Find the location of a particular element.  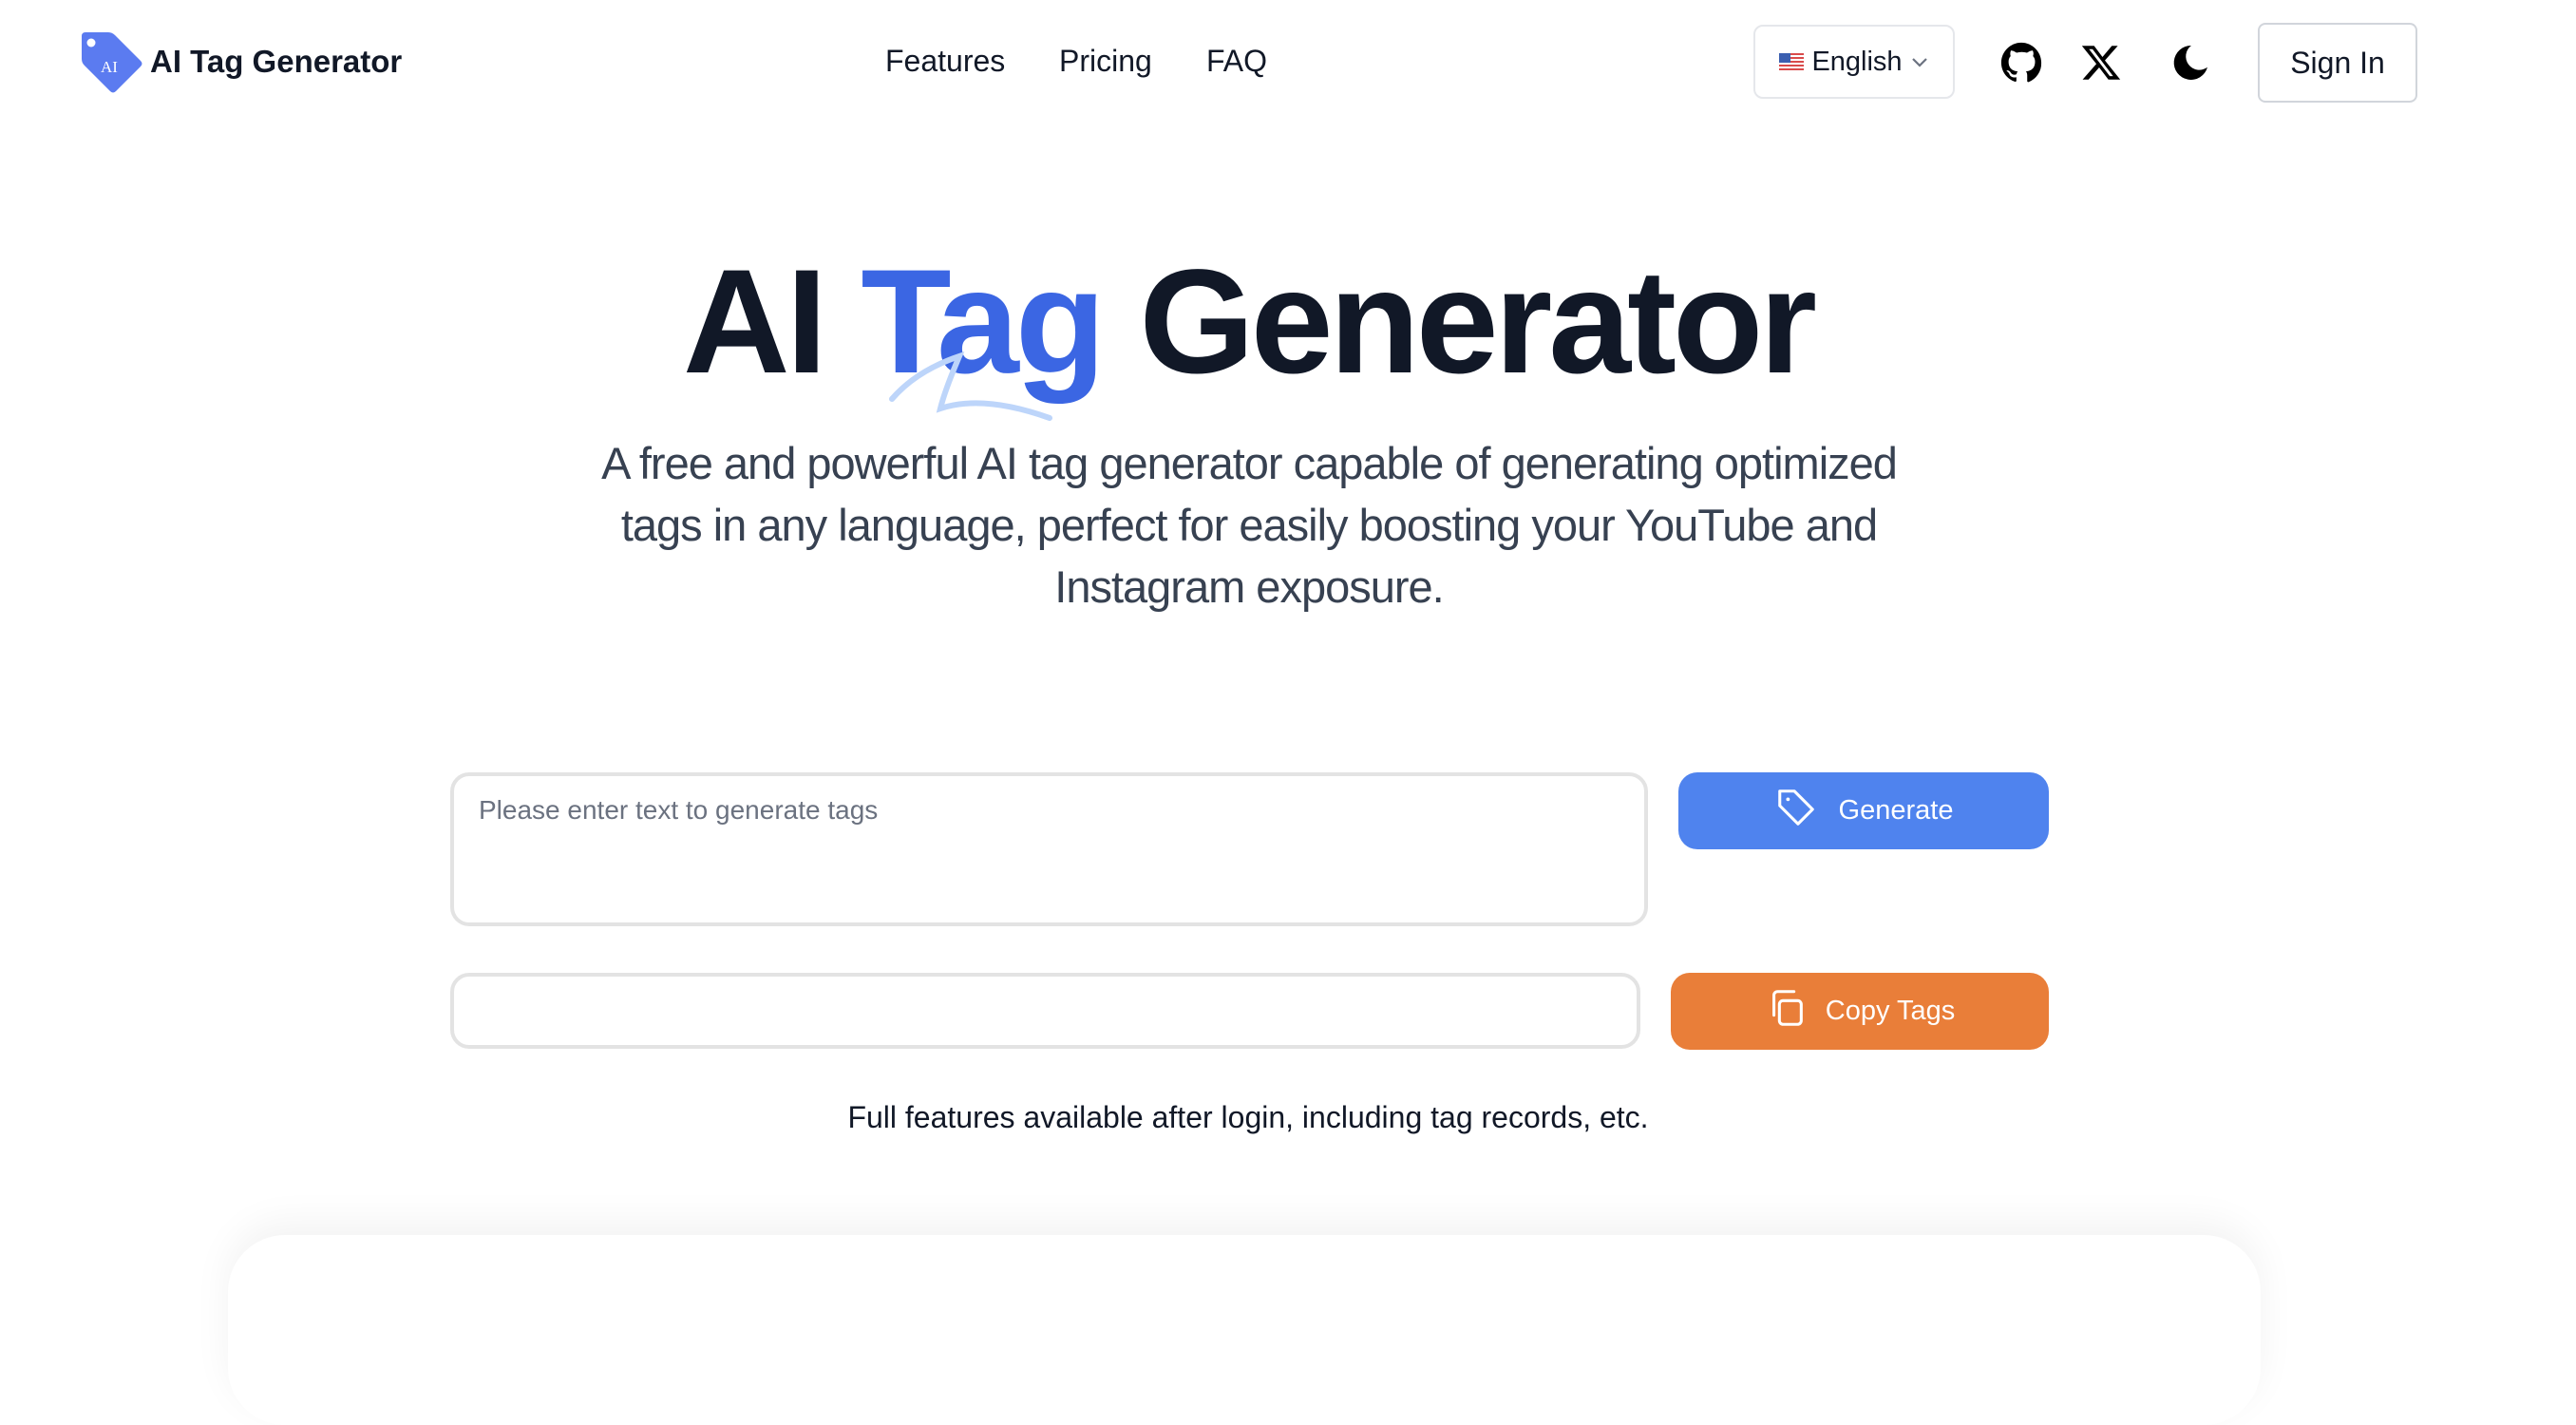

copy-tags-label: Copy Tags is located at coordinates (1890, 1011).